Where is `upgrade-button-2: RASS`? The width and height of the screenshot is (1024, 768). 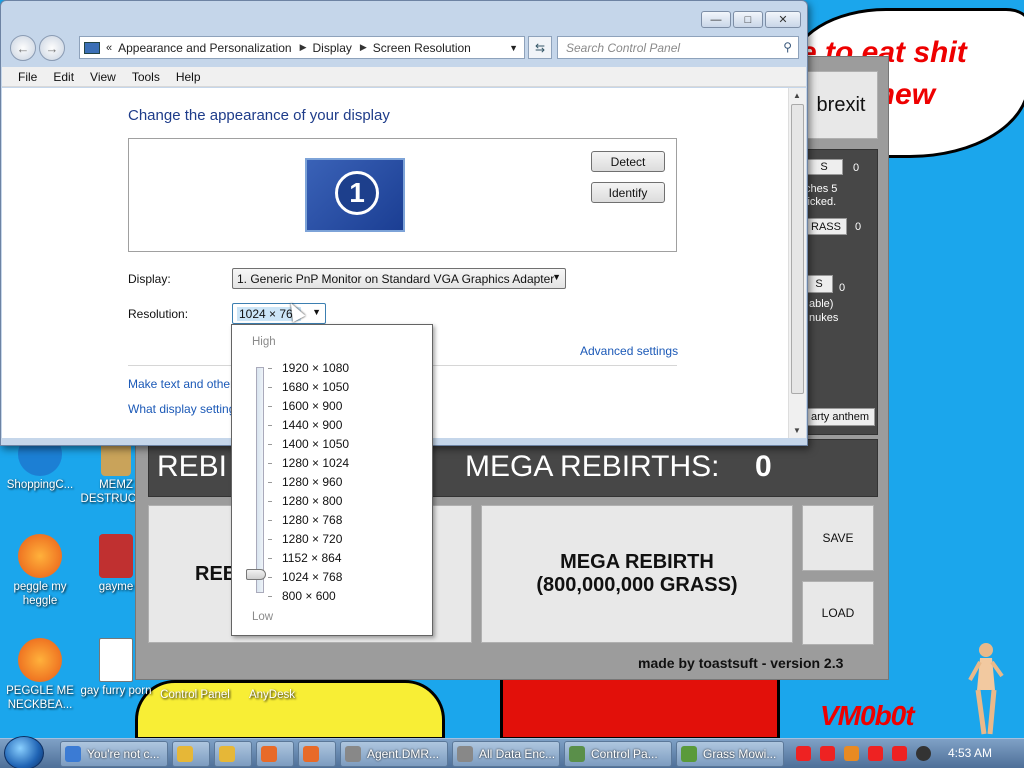 upgrade-button-2: RASS is located at coordinates (826, 226).